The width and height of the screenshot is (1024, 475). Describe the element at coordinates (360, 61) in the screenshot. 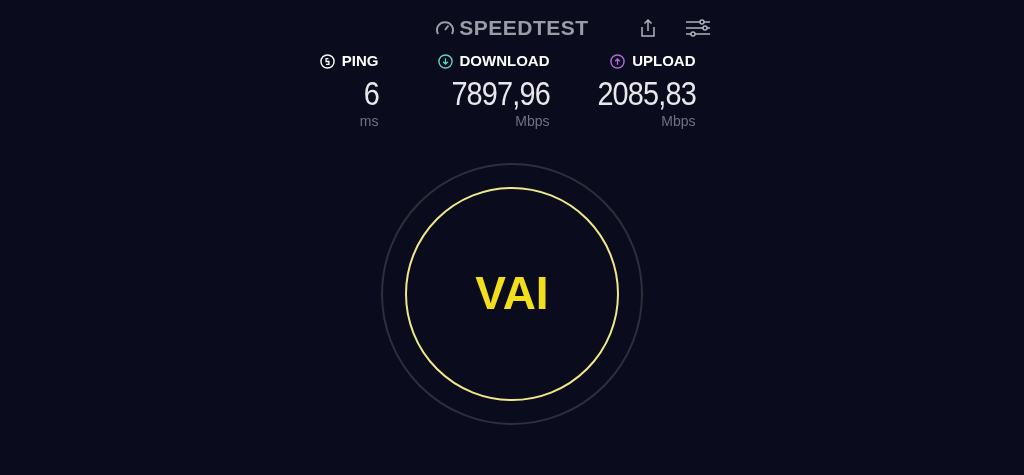

I see `metric-label: PING` at that location.